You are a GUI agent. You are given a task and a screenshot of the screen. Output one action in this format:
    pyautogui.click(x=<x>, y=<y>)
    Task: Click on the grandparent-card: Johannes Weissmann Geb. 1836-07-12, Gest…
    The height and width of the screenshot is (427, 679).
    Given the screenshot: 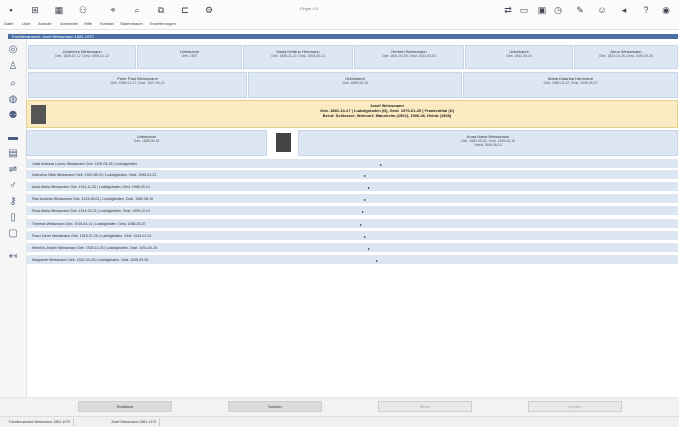 What is the action you would take?
    pyautogui.click(x=82, y=57)
    